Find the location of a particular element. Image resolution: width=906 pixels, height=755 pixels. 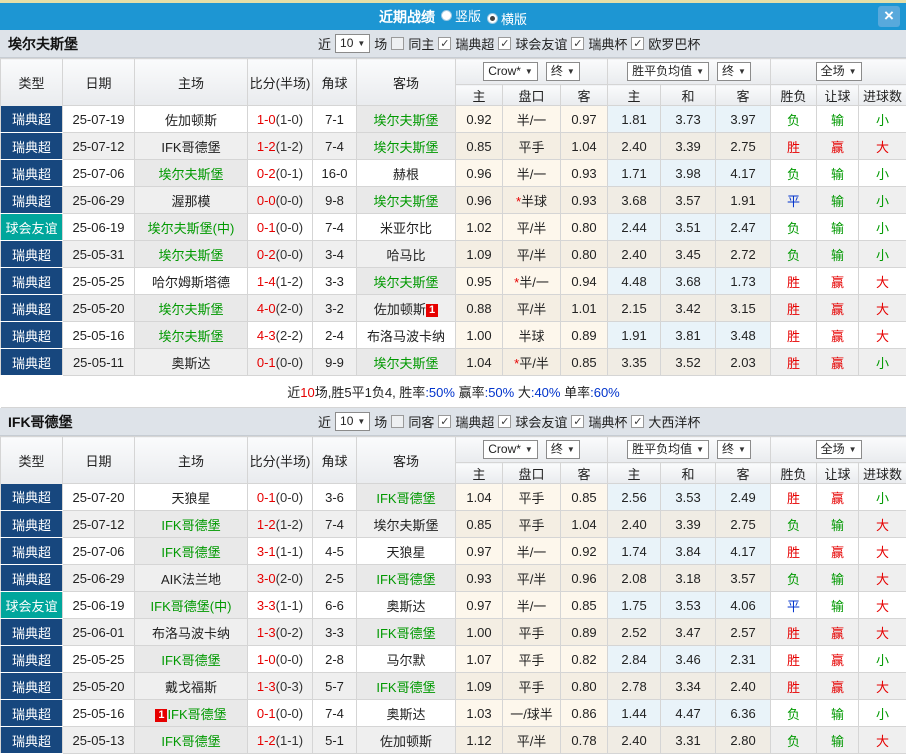

league-type-badge: 瑞典超 is located at coordinates (31, 173).